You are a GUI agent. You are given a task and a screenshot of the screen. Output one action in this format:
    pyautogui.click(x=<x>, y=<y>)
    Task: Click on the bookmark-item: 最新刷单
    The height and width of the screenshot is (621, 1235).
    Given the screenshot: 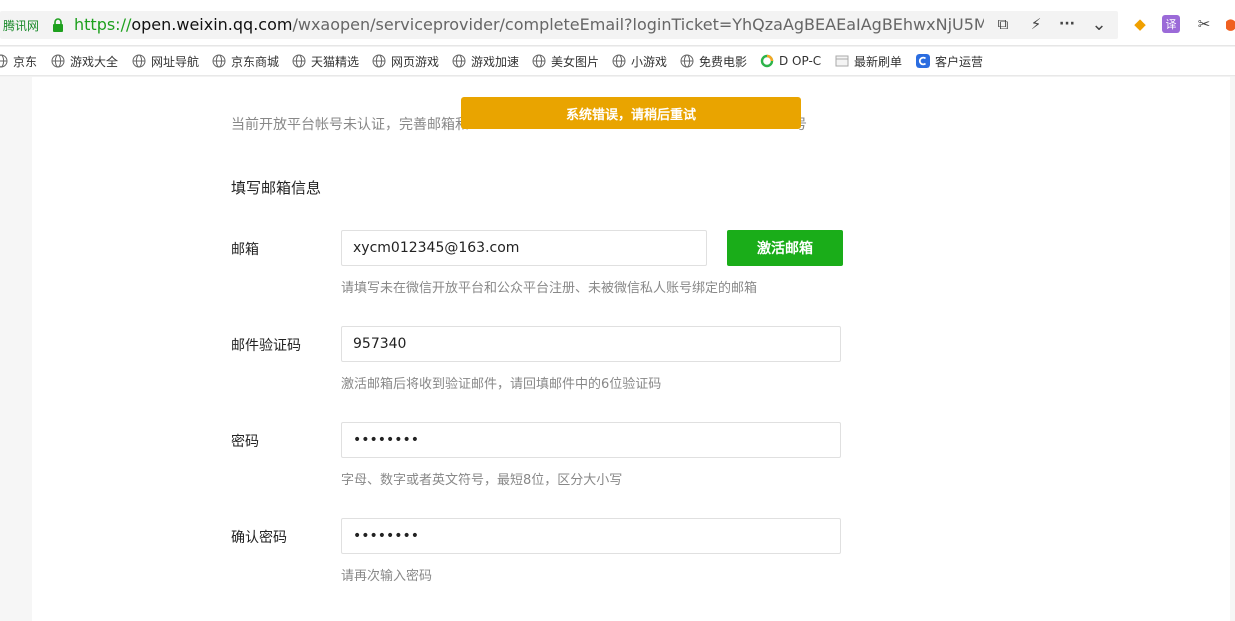 What is the action you would take?
    pyautogui.click(x=868, y=61)
    